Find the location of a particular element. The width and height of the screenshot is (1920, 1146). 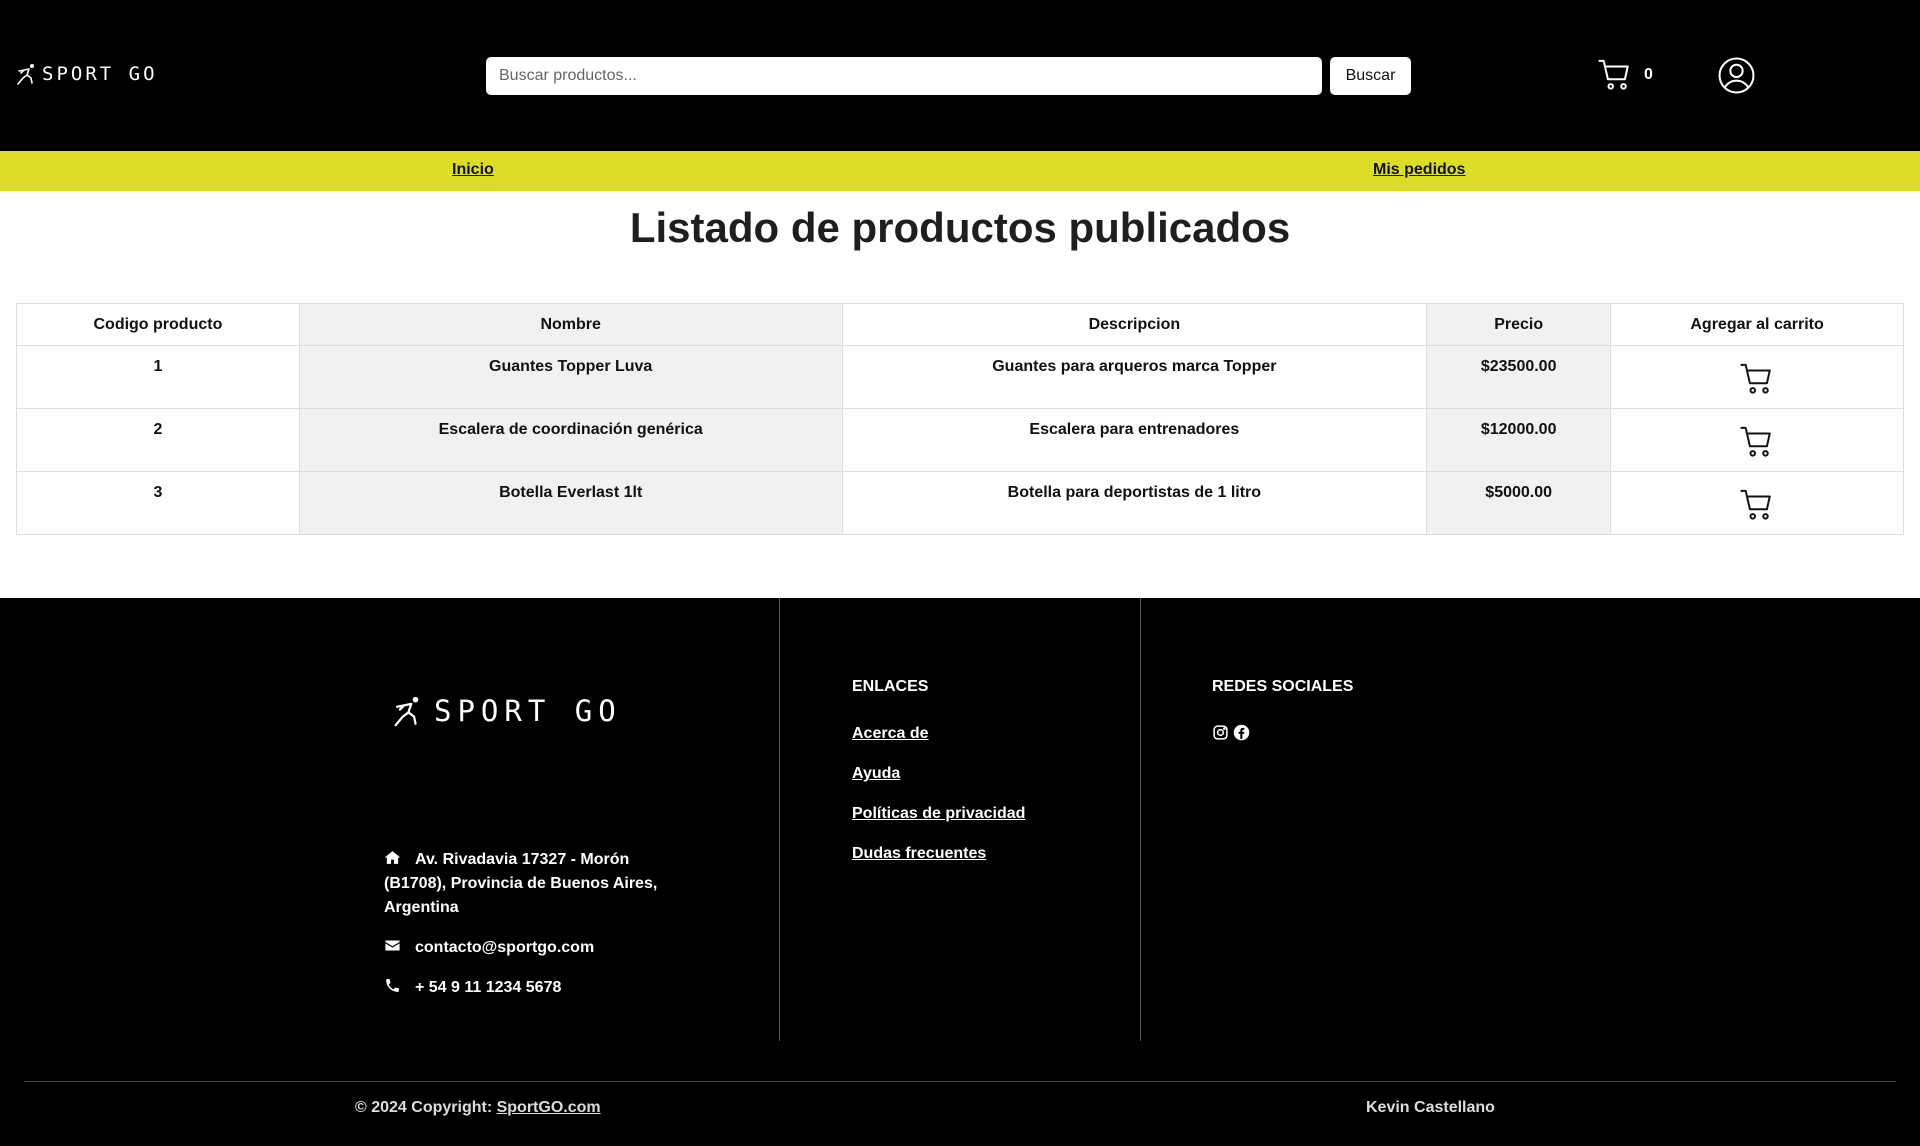

logo: SPORT GO is located at coordinates (86, 74).